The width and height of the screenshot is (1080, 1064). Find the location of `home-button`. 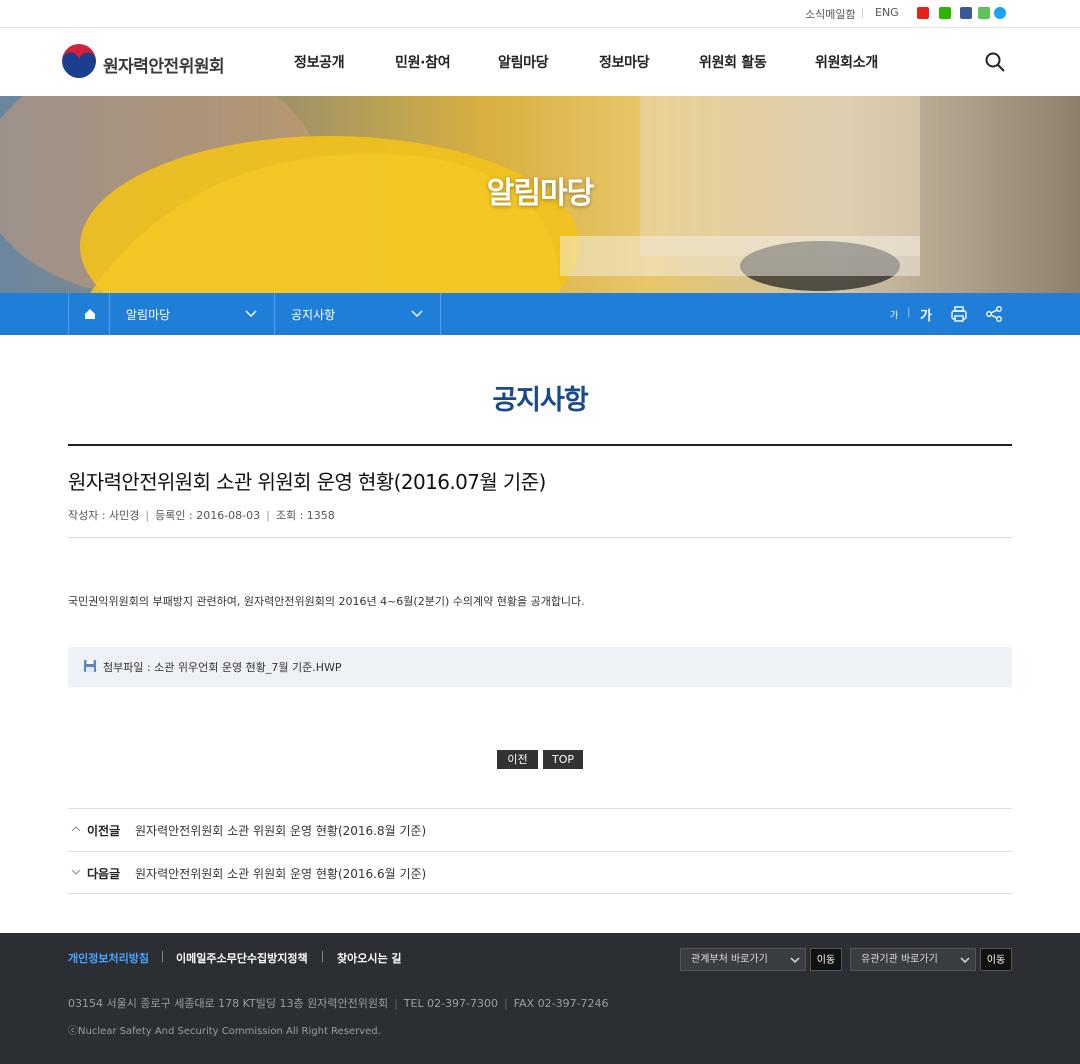

home-button is located at coordinates (89, 314).